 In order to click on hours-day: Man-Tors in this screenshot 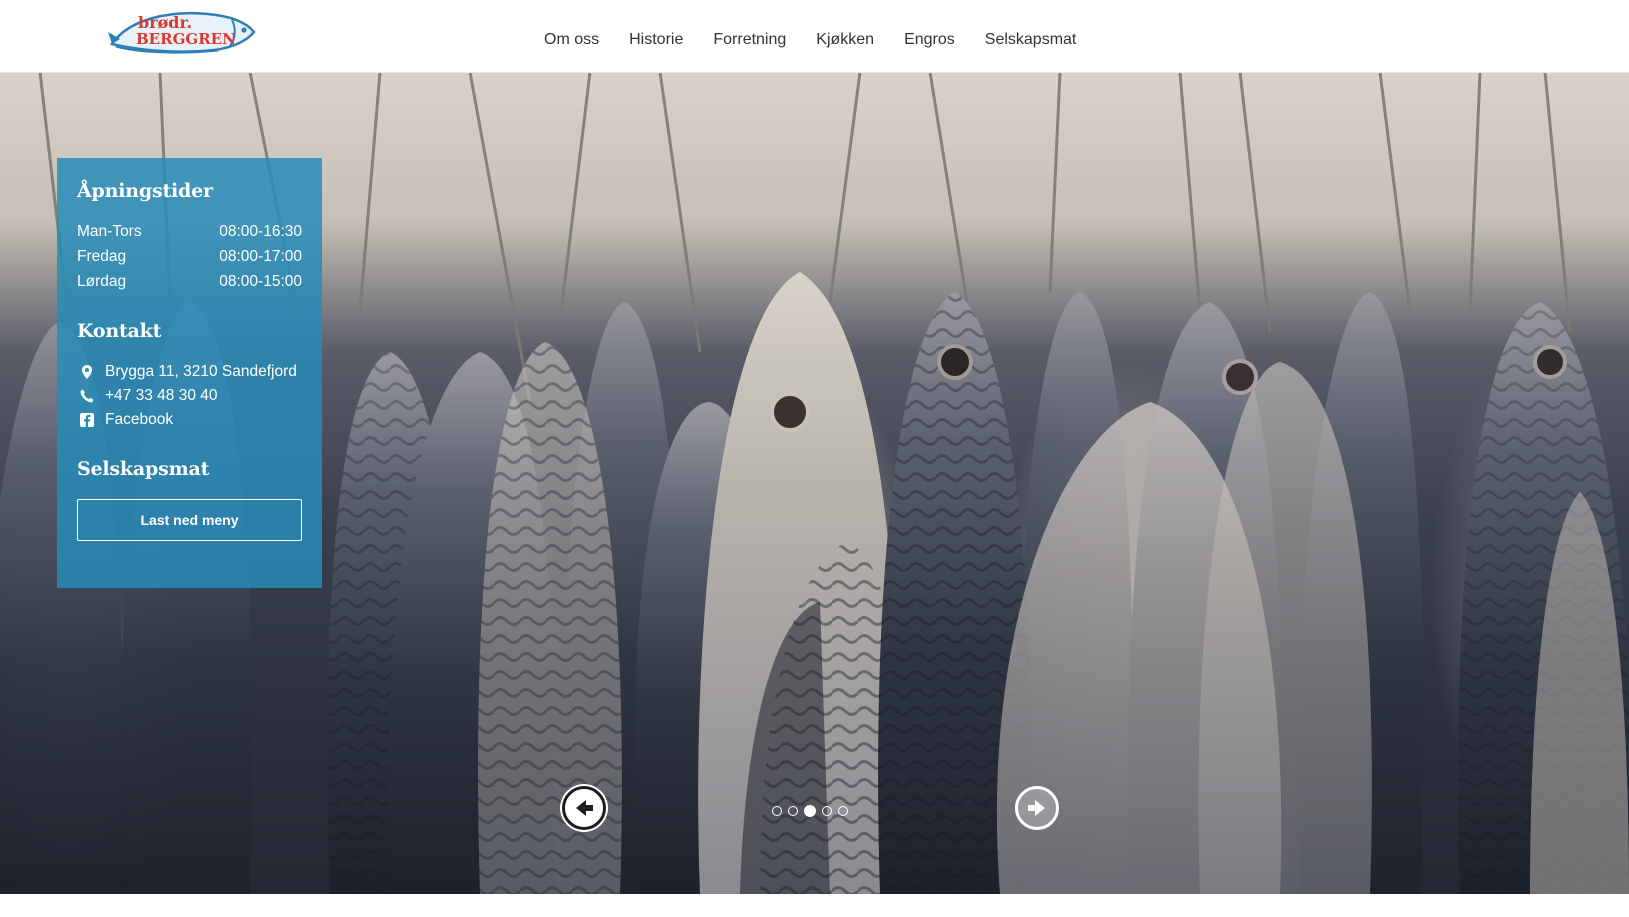, I will do `click(109, 231)`.